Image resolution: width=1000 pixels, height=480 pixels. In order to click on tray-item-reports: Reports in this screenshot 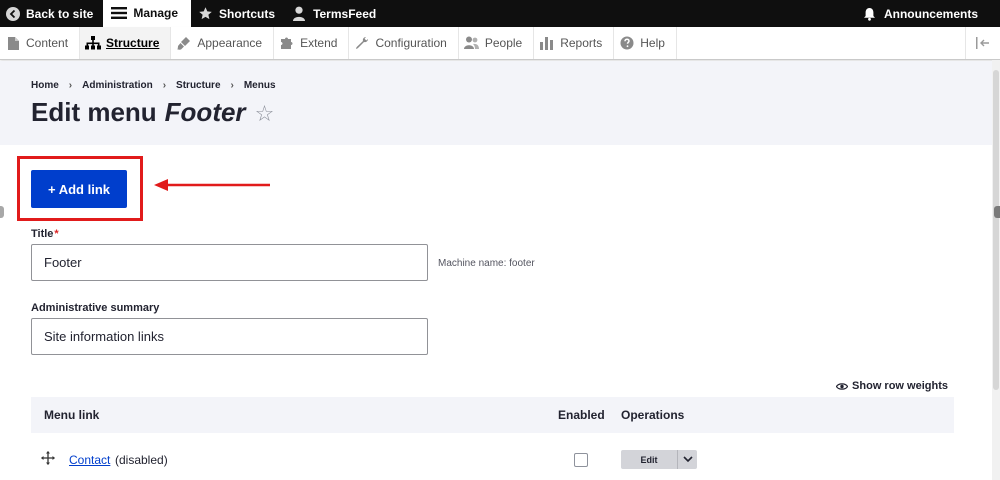, I will do `click(574, 43)`.